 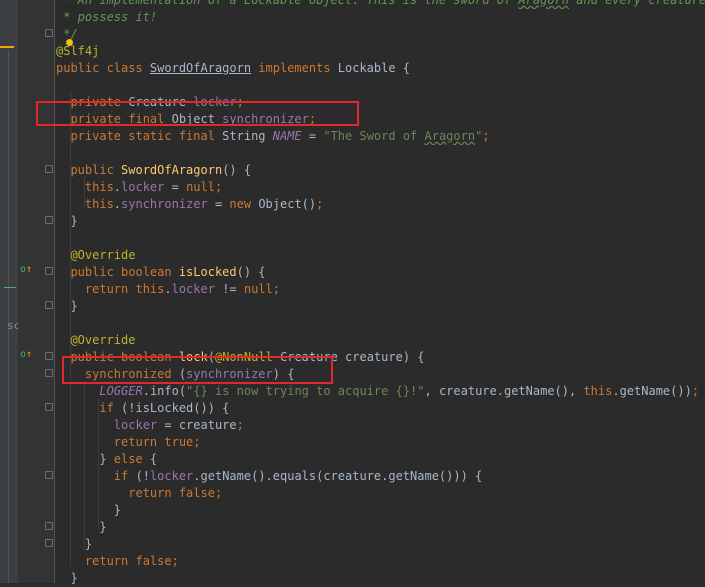 I want to click on code-line: if (!isLocked()) {, so click(x=380, y=408).